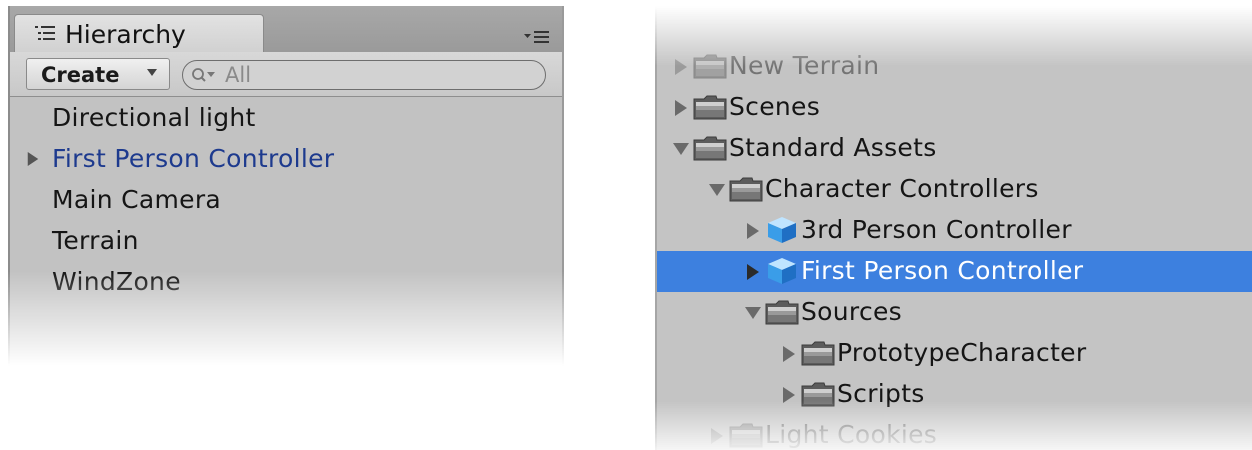  I want to click on project-tree-item-label: Scripts, so click(881, 393).